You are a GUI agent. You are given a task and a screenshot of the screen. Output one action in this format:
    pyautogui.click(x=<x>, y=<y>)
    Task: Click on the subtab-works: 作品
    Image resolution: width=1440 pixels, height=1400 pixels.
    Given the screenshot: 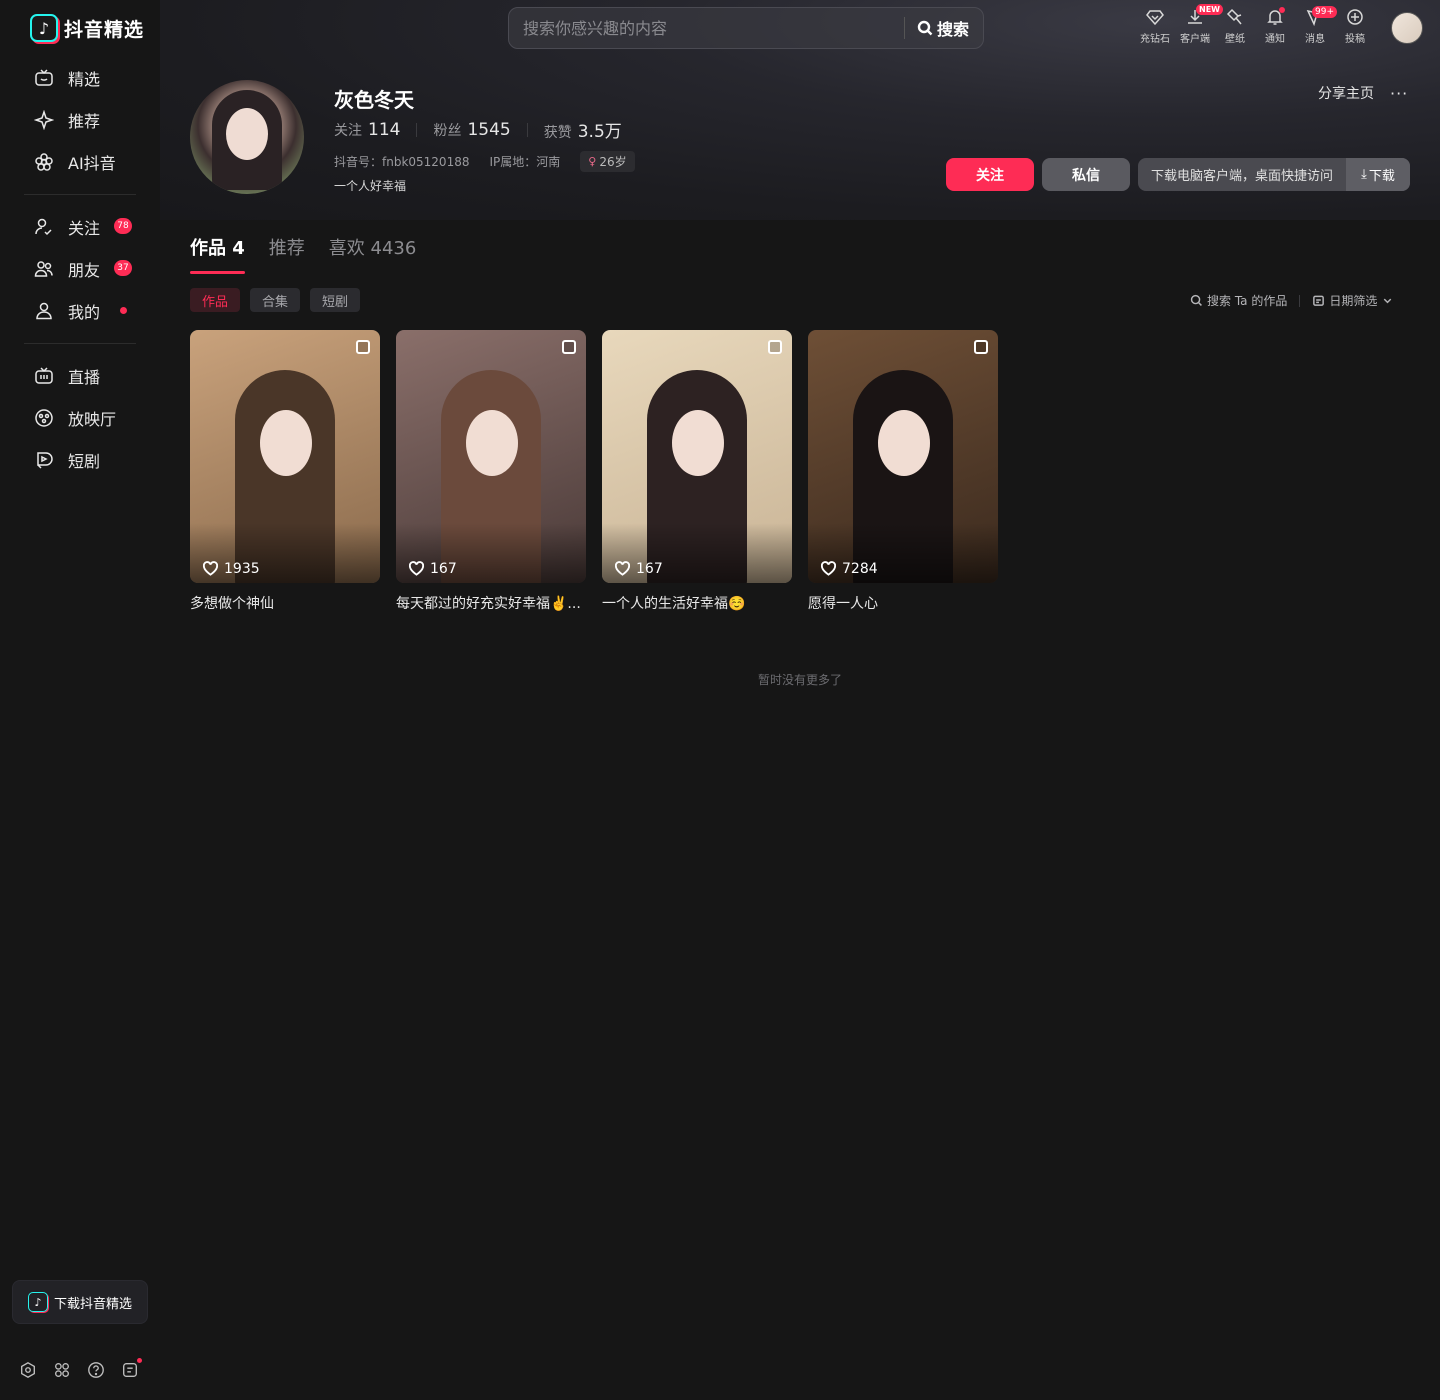 What is the action you would take?
    pyautogui.click(x=215, y=300)
    